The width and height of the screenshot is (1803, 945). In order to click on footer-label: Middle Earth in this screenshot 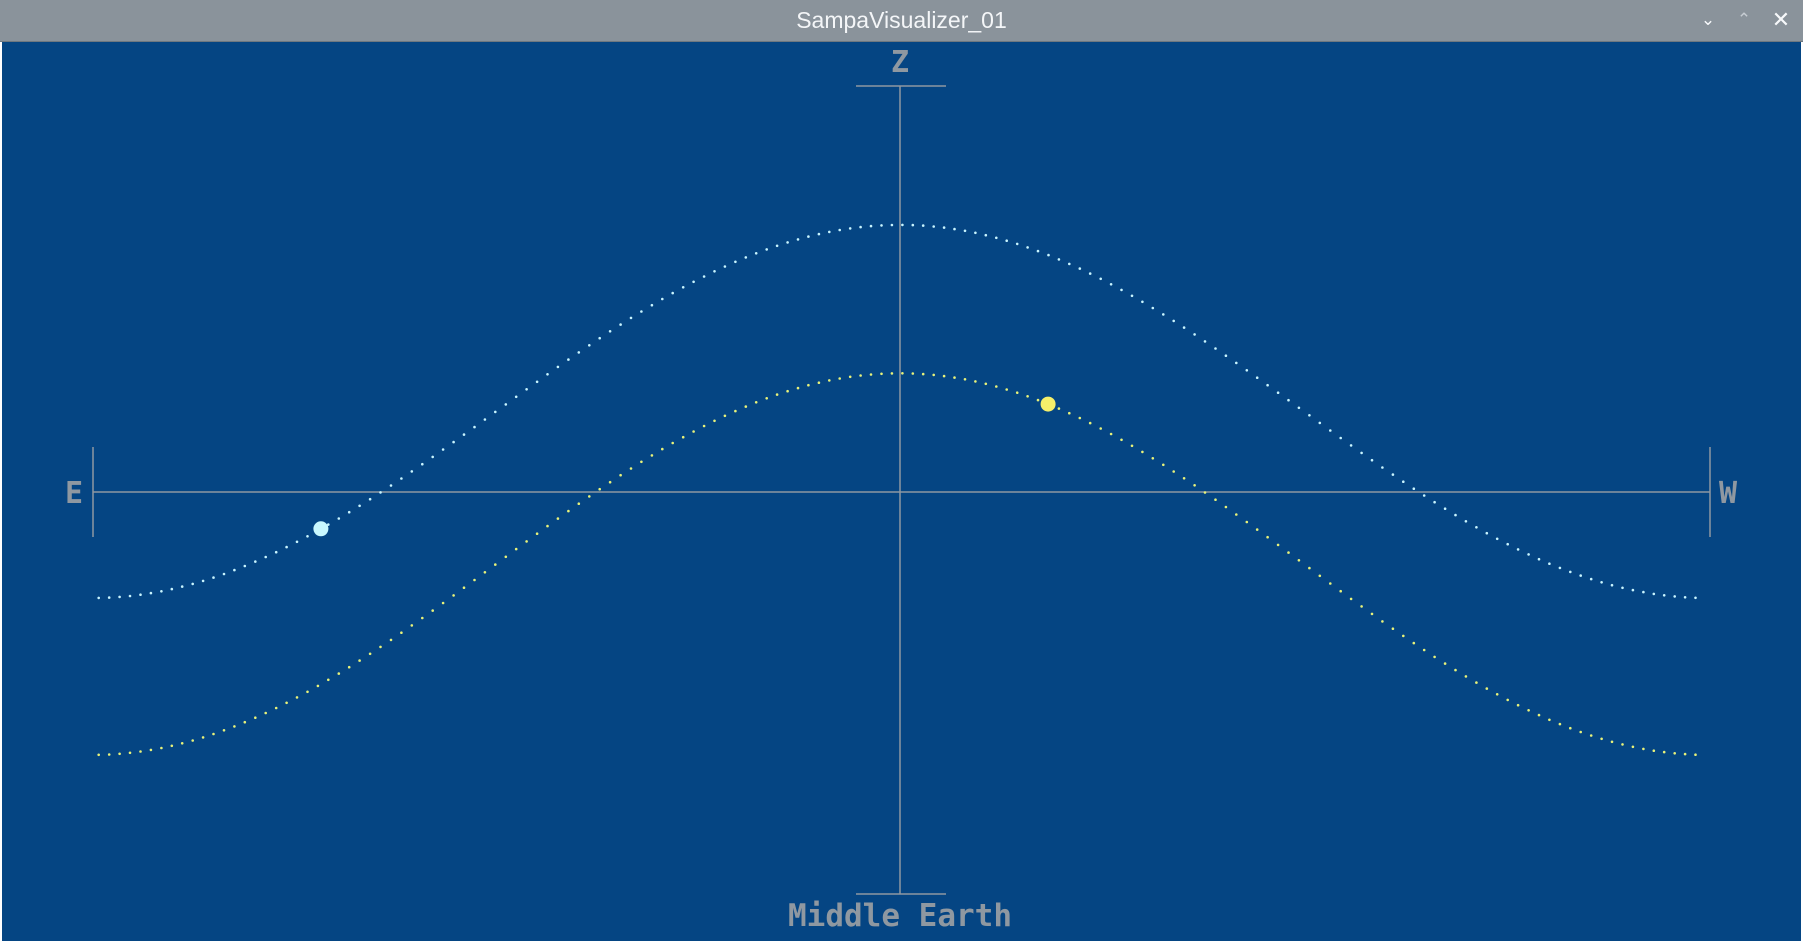, I will do `click(900, 916)`.